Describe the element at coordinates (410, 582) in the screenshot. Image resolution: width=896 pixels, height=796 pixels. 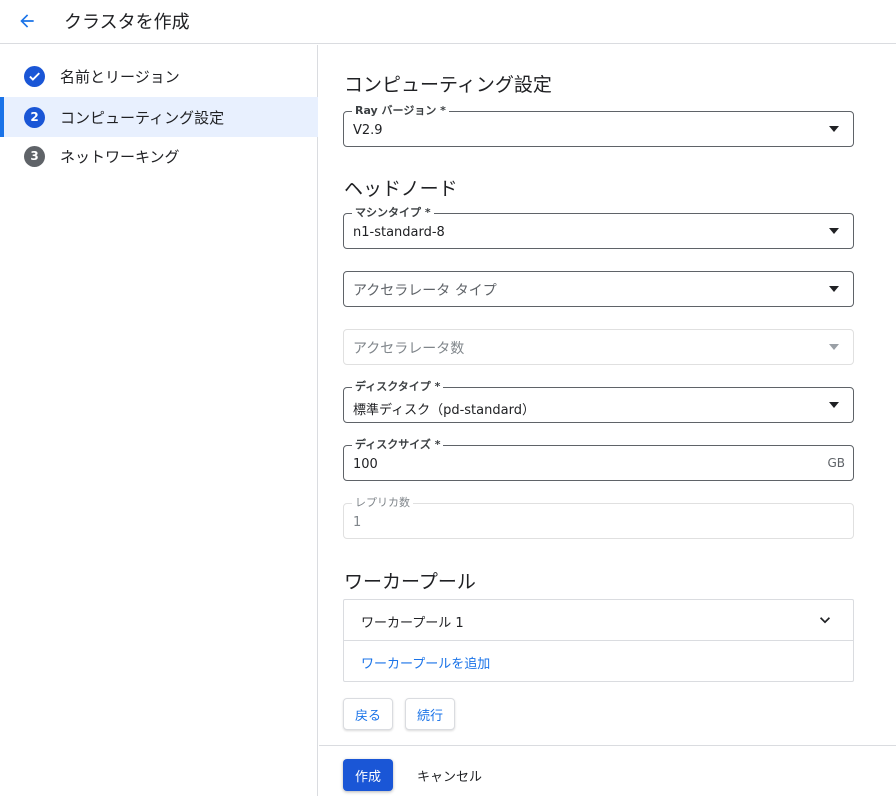
I see `section-title-worker-pool: ワーカープール` at that location.